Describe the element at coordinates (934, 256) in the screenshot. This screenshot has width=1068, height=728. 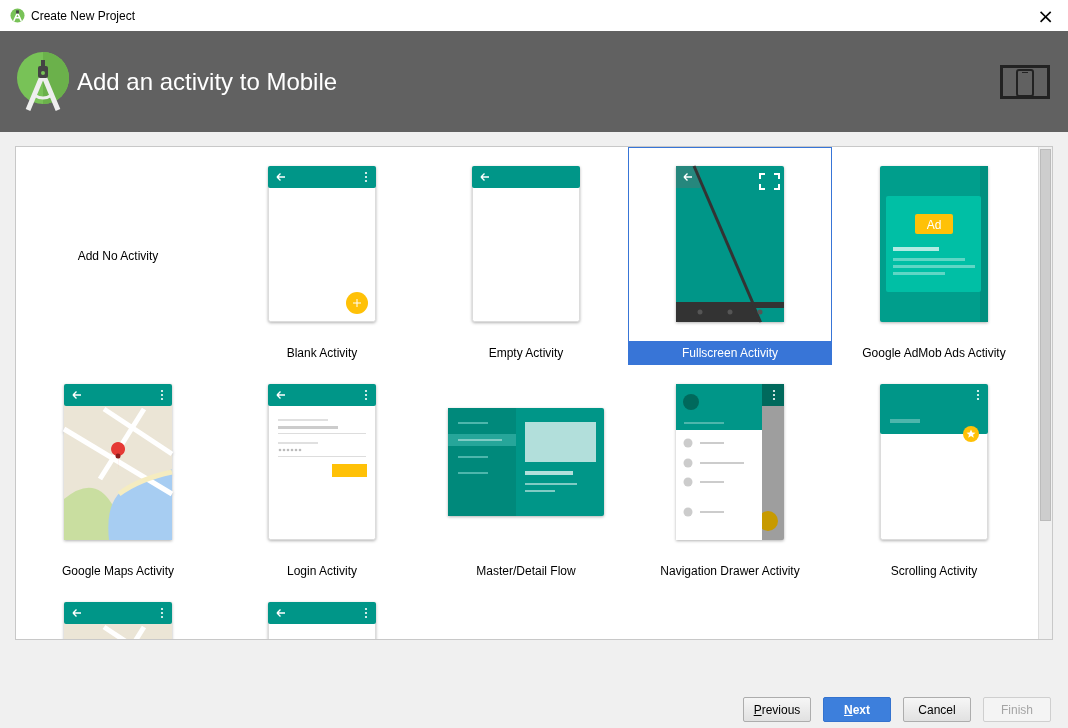
I see `activity-tile: Ad Google AdMob Ads Activity` at that location.